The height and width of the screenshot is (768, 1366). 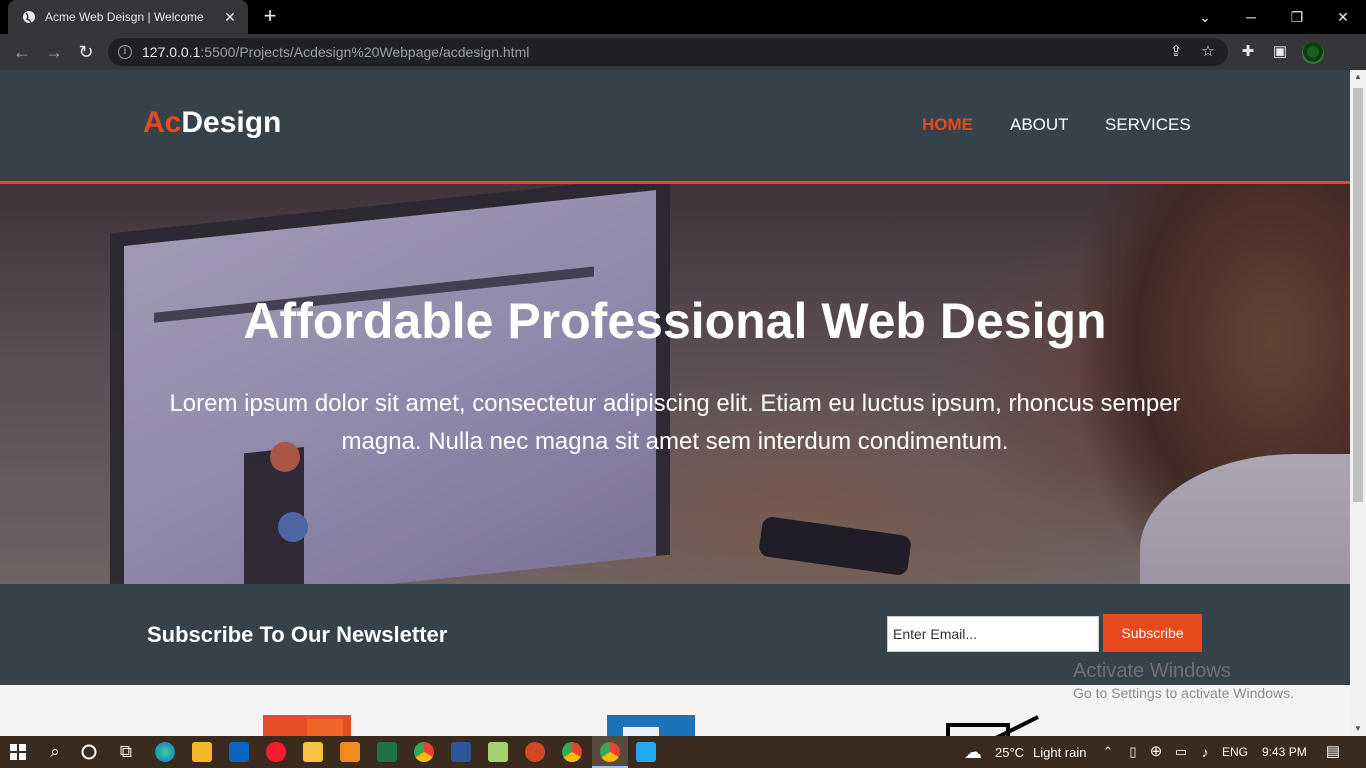 What do you see at coordinates (1280, 52) in the screenshot?
I see `side-panel-icon: ▣` at bounding box center [1280, 52].